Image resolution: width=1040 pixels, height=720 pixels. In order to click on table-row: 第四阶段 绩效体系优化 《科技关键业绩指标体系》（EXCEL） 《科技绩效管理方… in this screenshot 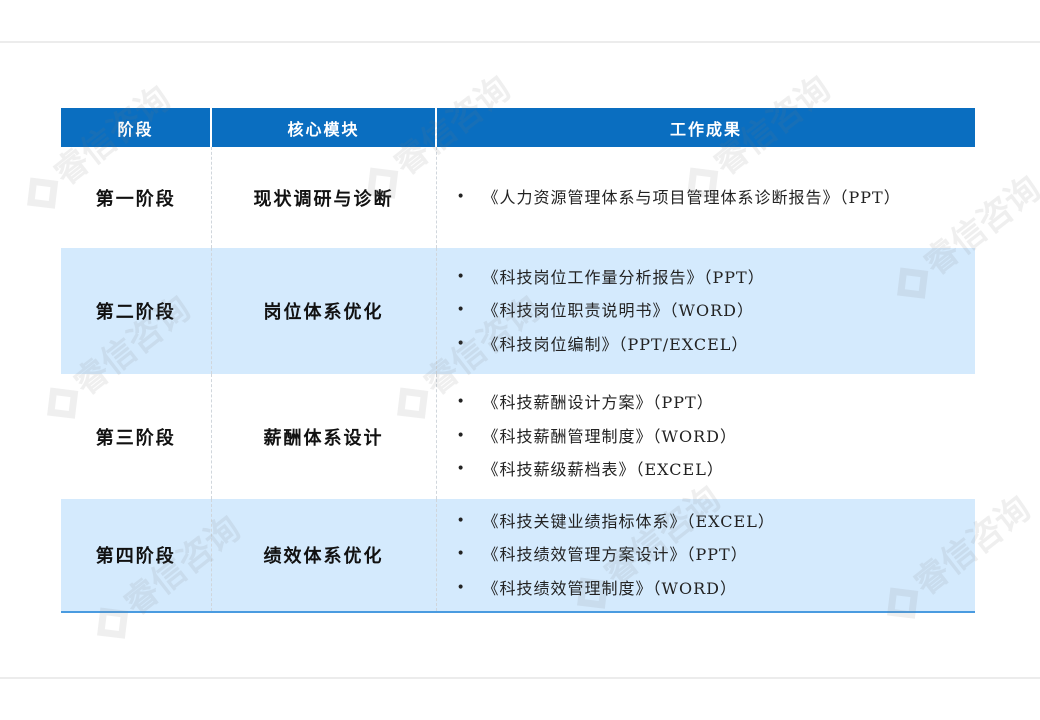, I will do `click(518, 556)`.